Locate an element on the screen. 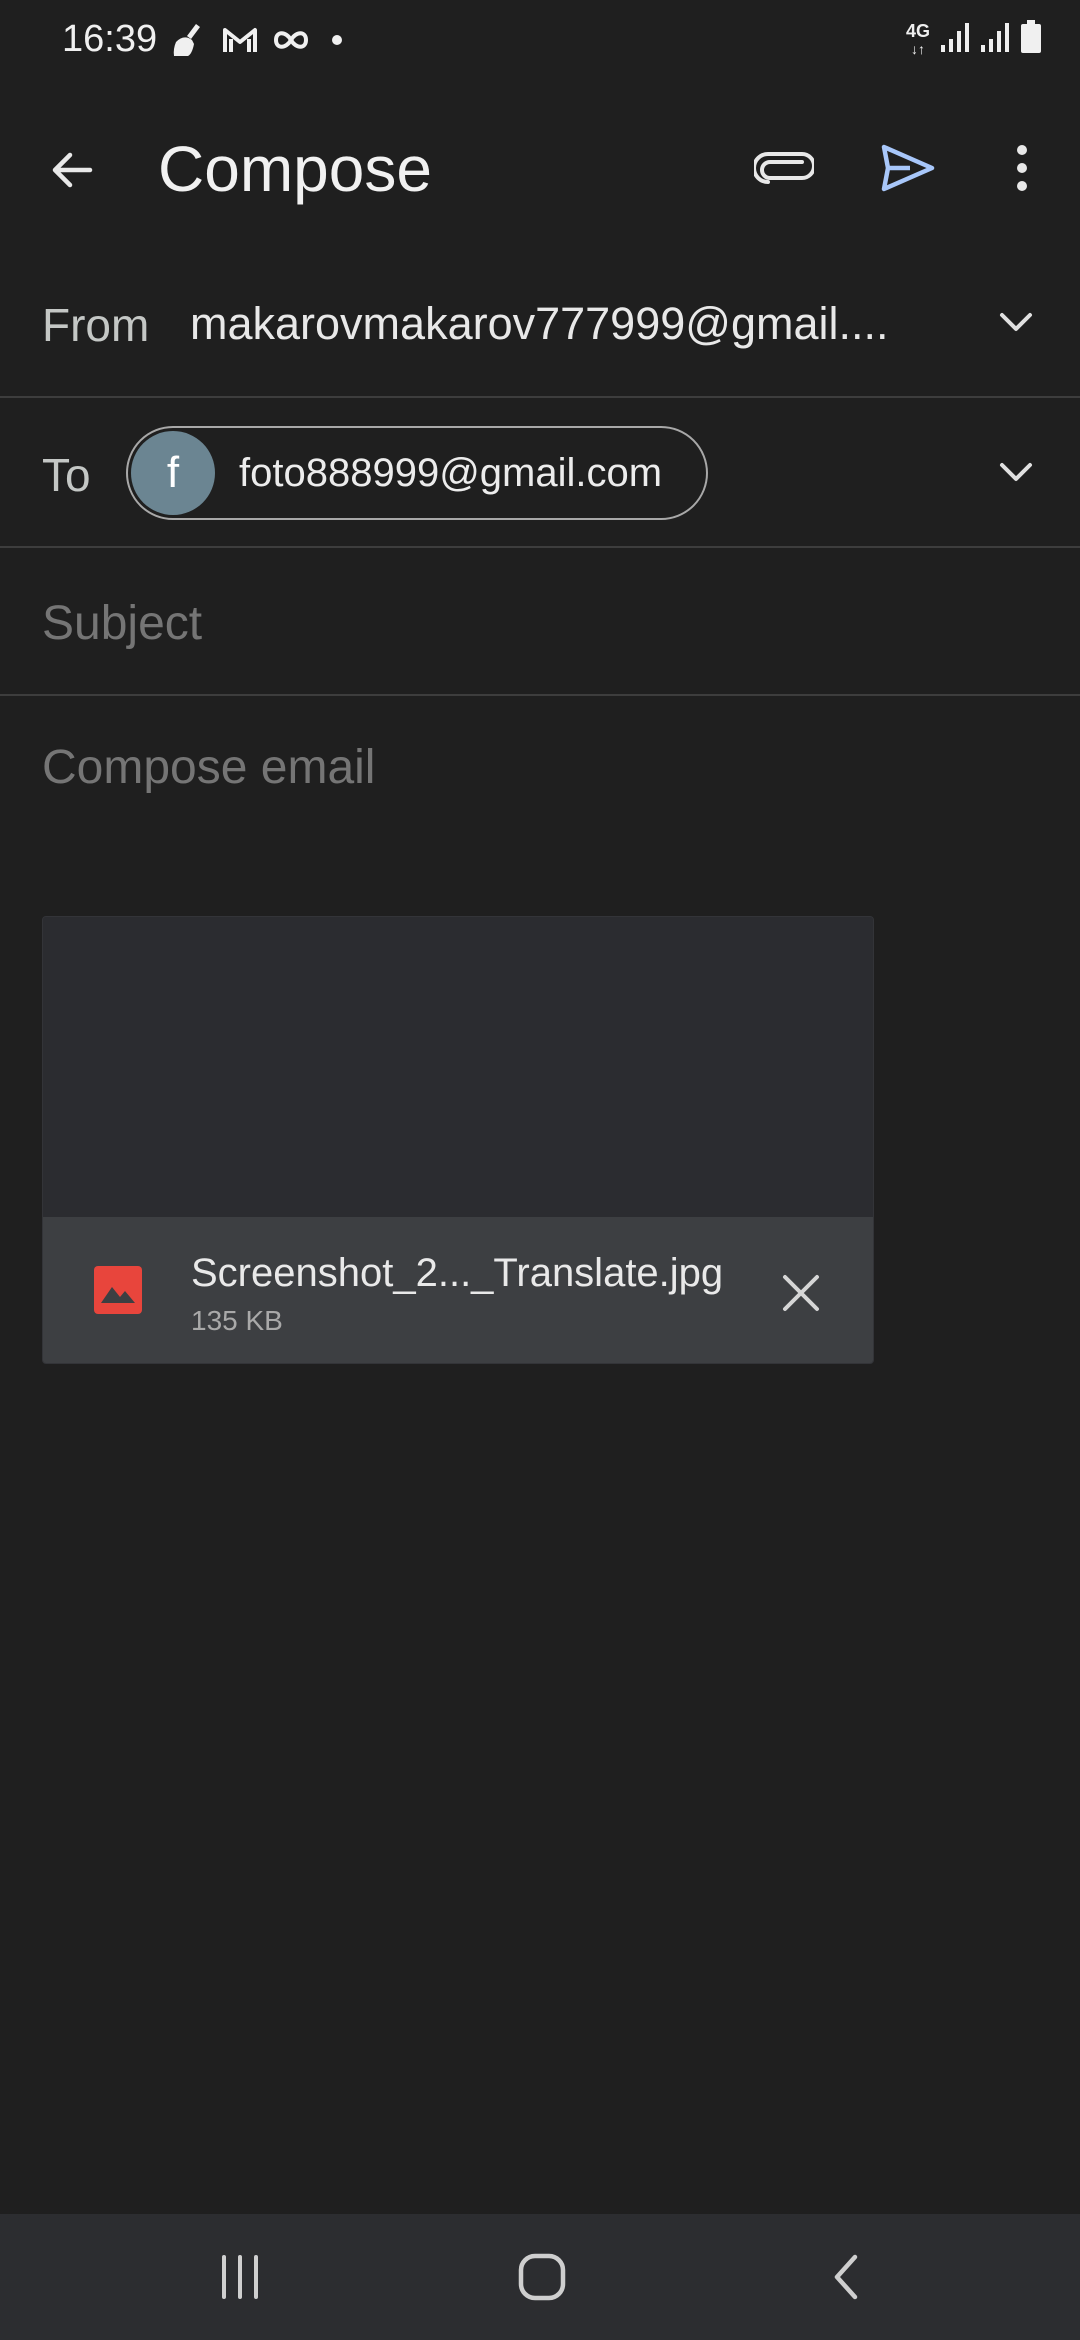  more-options-button is located at coordinates (1022, 168).